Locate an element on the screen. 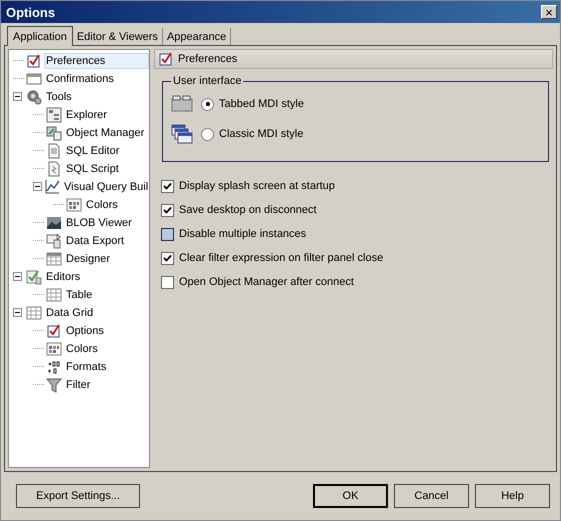  dialog-button: OK is located at coordinates (350, 496).